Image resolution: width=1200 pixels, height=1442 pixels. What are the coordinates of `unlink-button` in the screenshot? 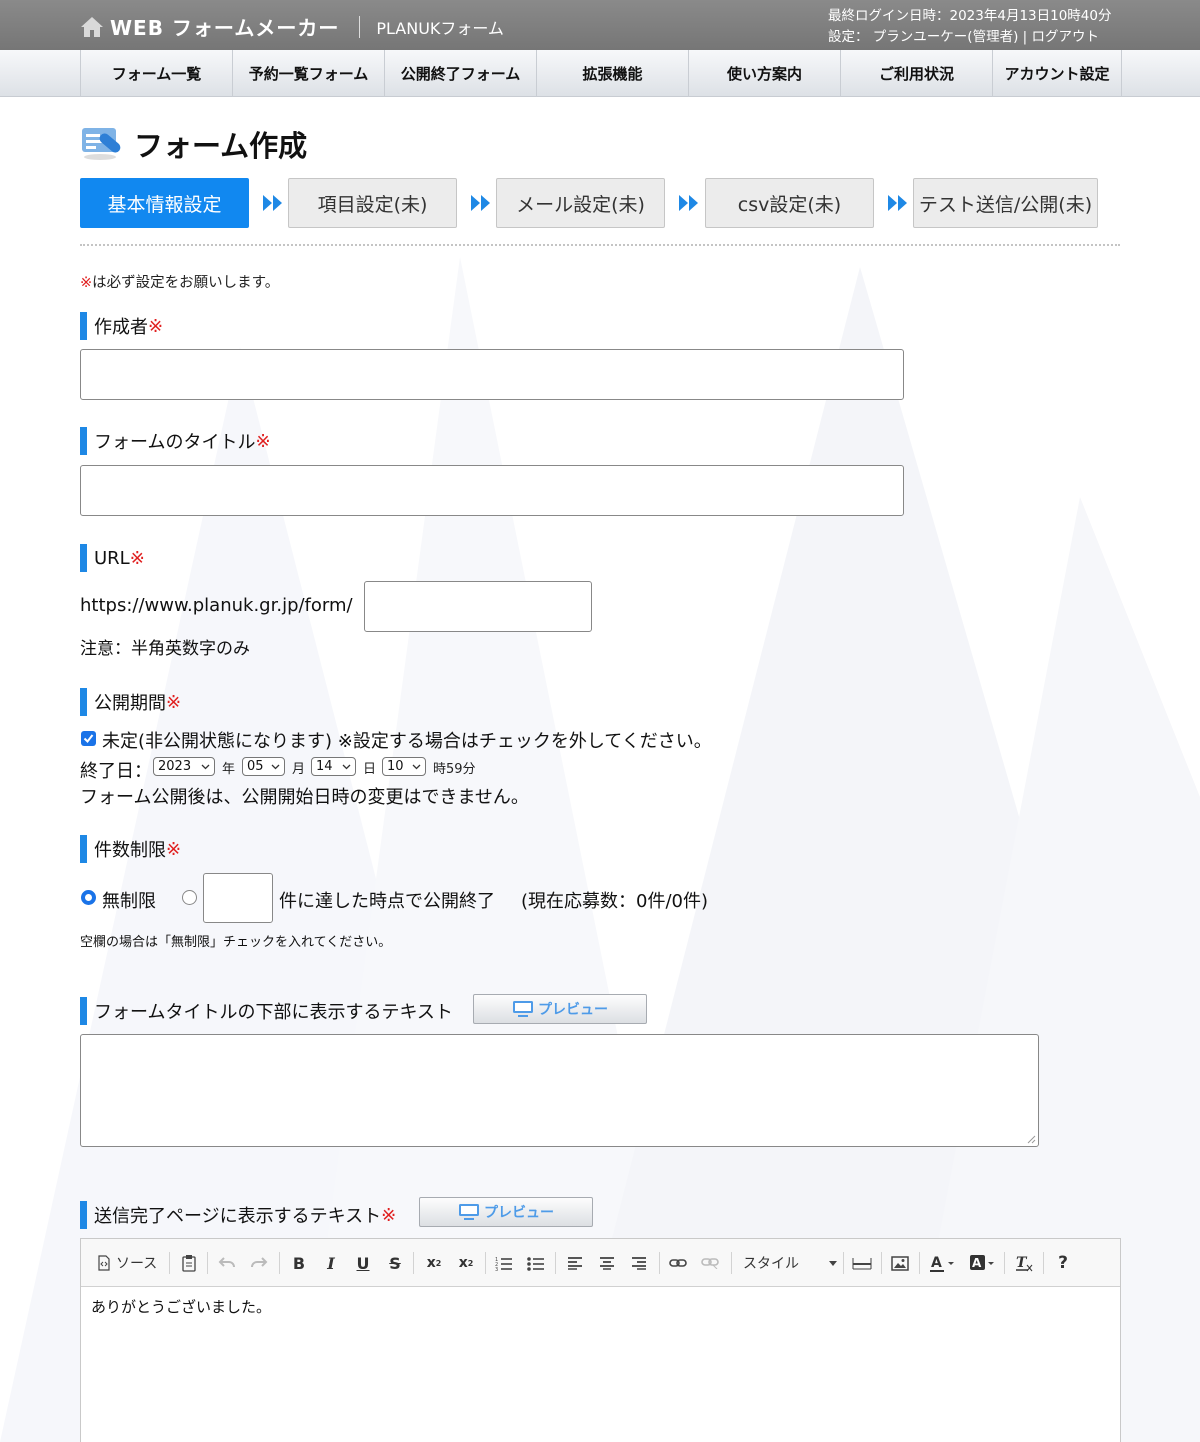 It's located at (710, 1263).